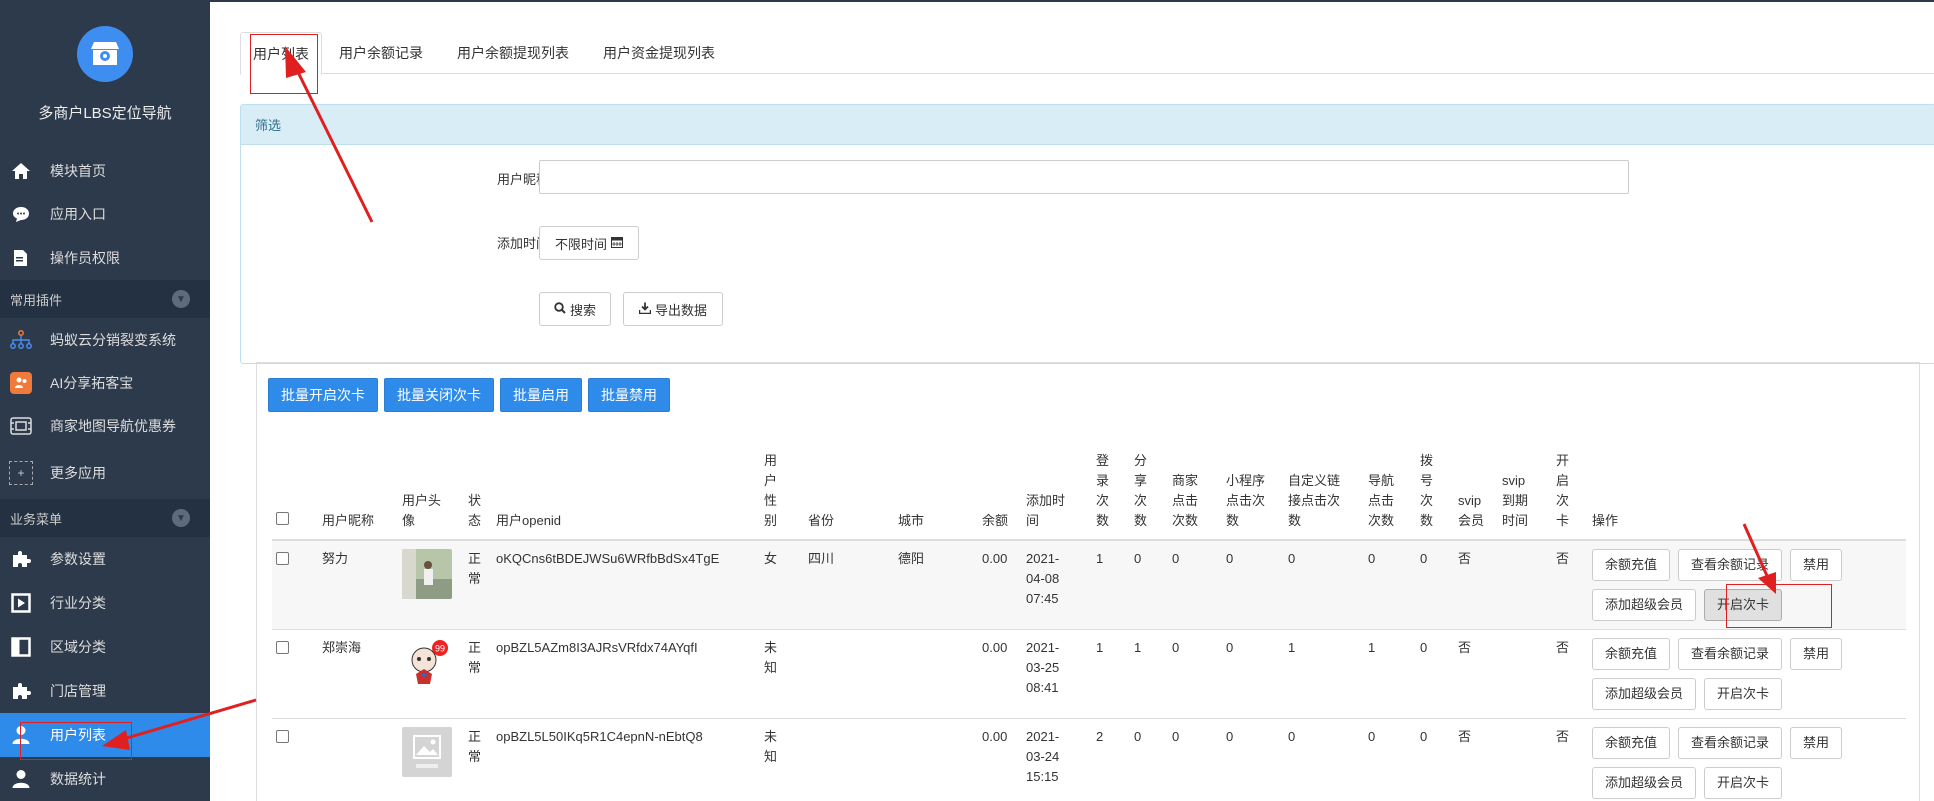  I want to click on cell-link-click: 0, so click(1324, 584).